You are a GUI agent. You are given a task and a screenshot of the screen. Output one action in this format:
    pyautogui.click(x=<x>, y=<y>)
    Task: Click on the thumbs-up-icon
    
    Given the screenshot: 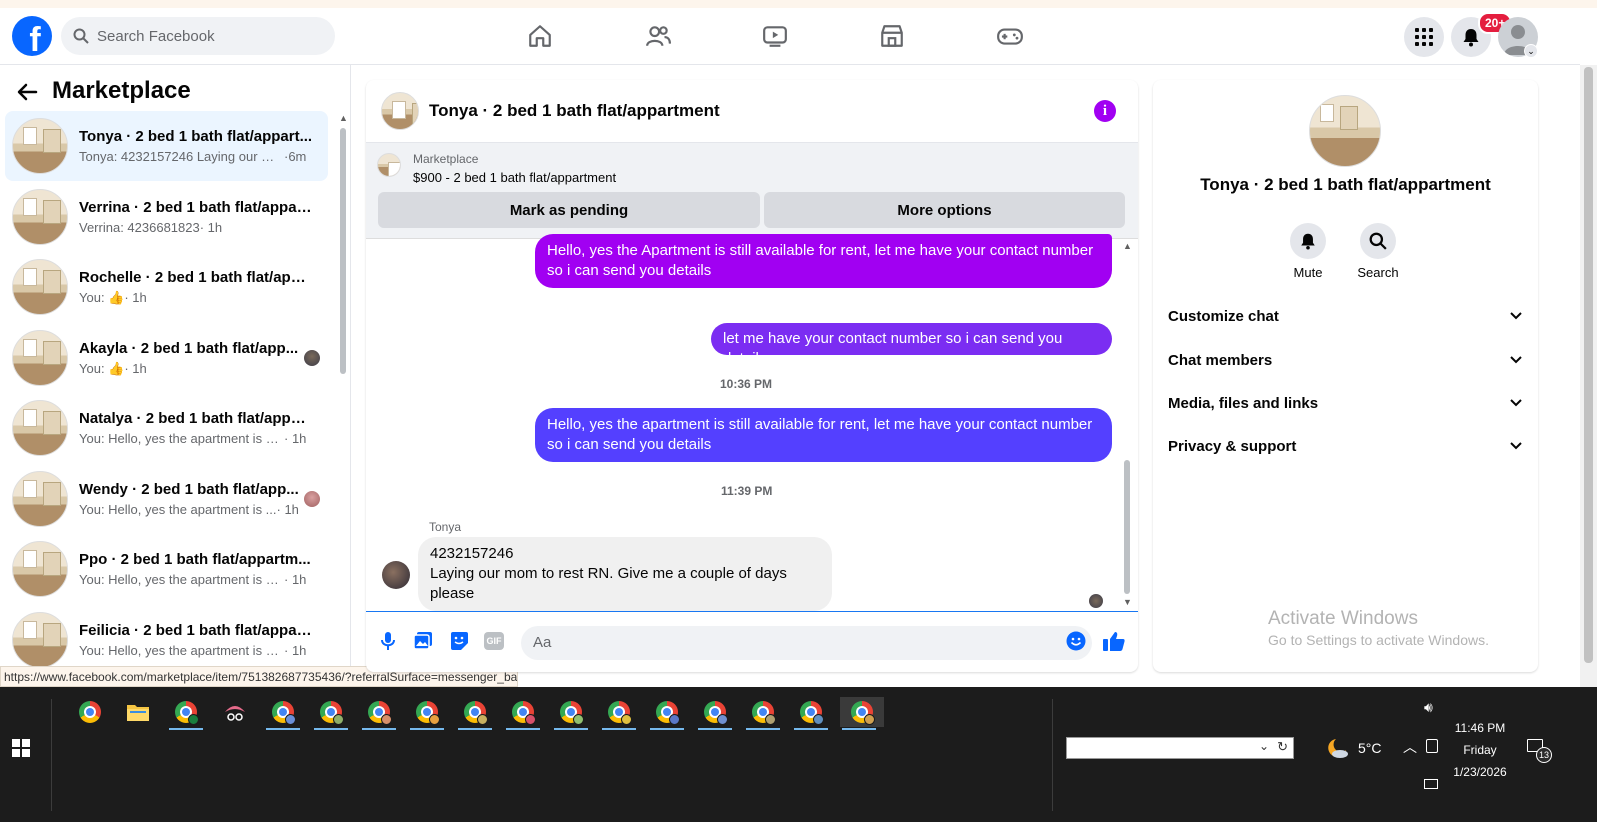 What is the action you would take?
    pyautogui.click(x=1114, y=641)
    